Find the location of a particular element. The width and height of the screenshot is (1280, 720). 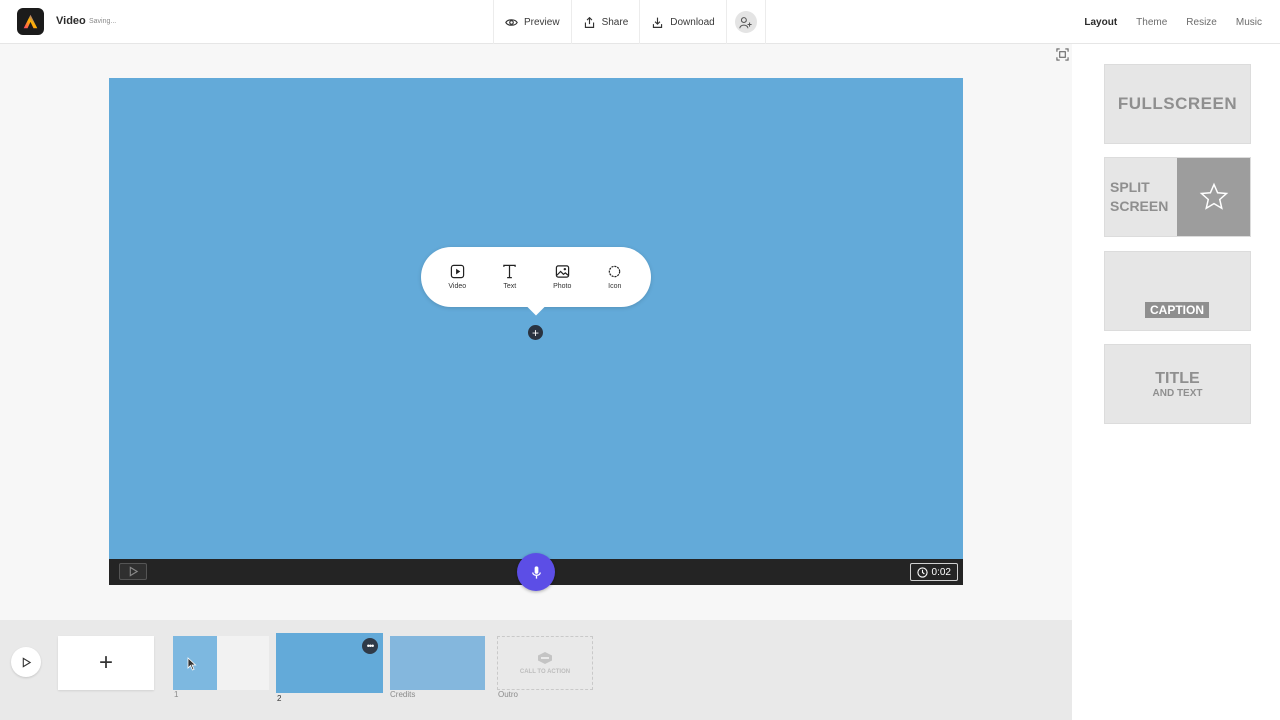

eye-icon is located at coordinates (511, 22).